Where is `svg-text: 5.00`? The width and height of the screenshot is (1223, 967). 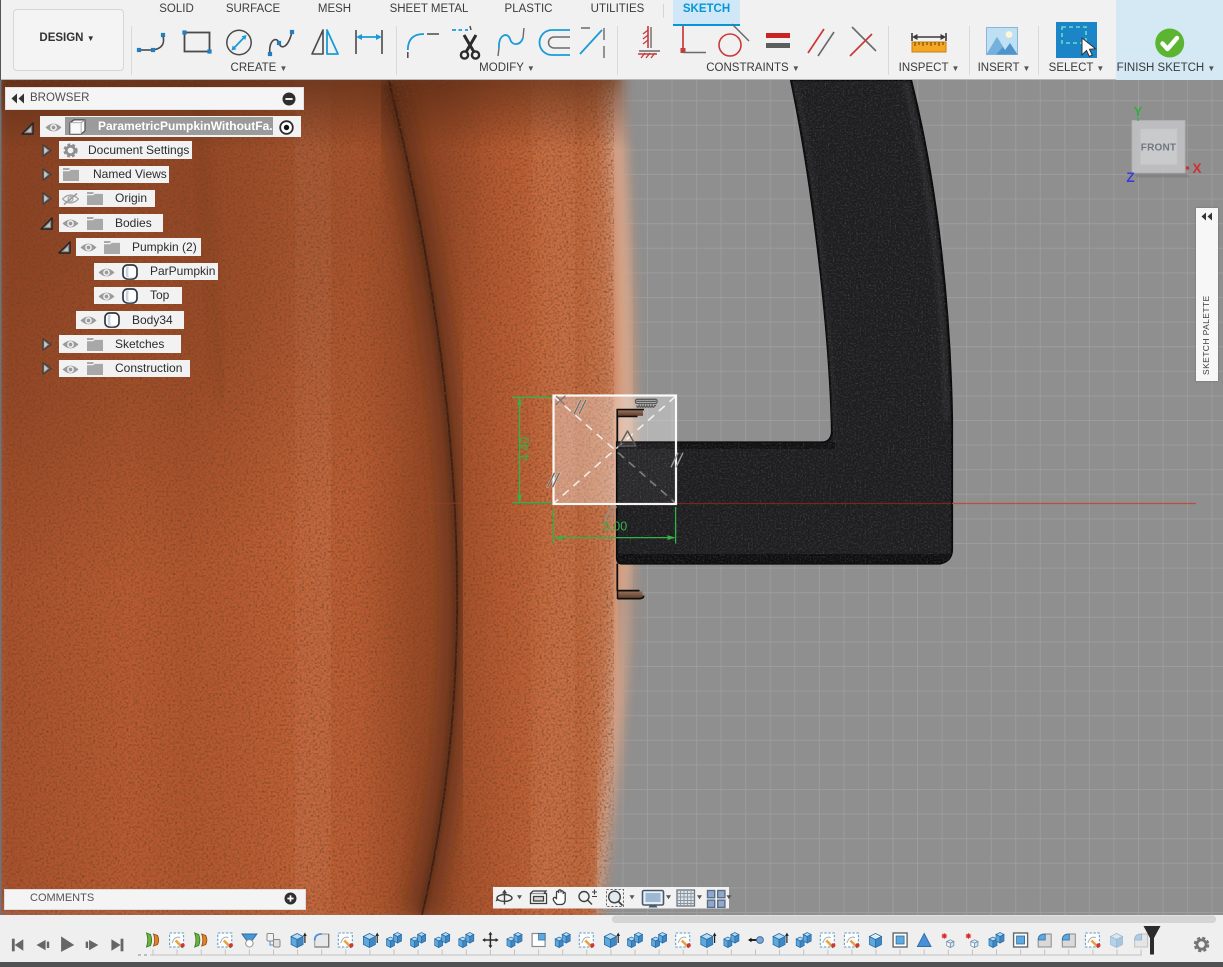
svg-text: 5.00 is located at coordinates (615, 527).